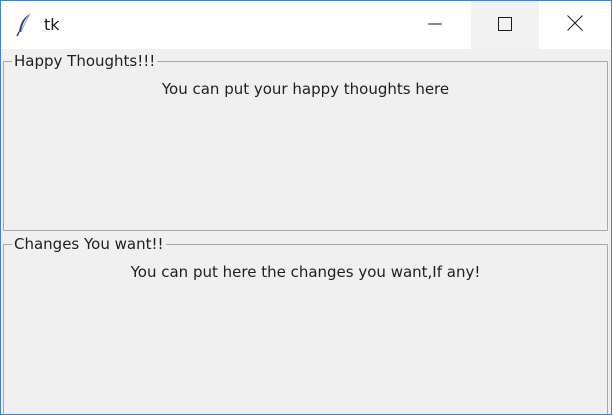  I want to click on title-bar: tk, so click(306, 25).